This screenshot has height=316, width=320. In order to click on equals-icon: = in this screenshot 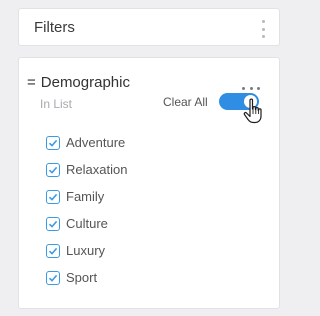, I will do `click(31, 82)`.